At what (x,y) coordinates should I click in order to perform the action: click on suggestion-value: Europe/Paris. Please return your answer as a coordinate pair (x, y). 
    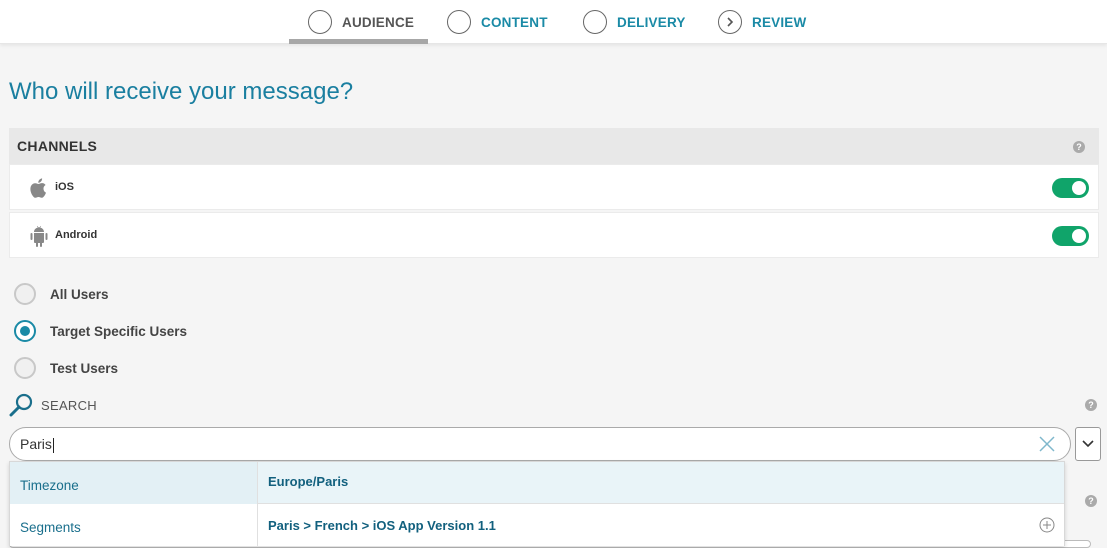
    Looking at the image, I should click on (308, 481).